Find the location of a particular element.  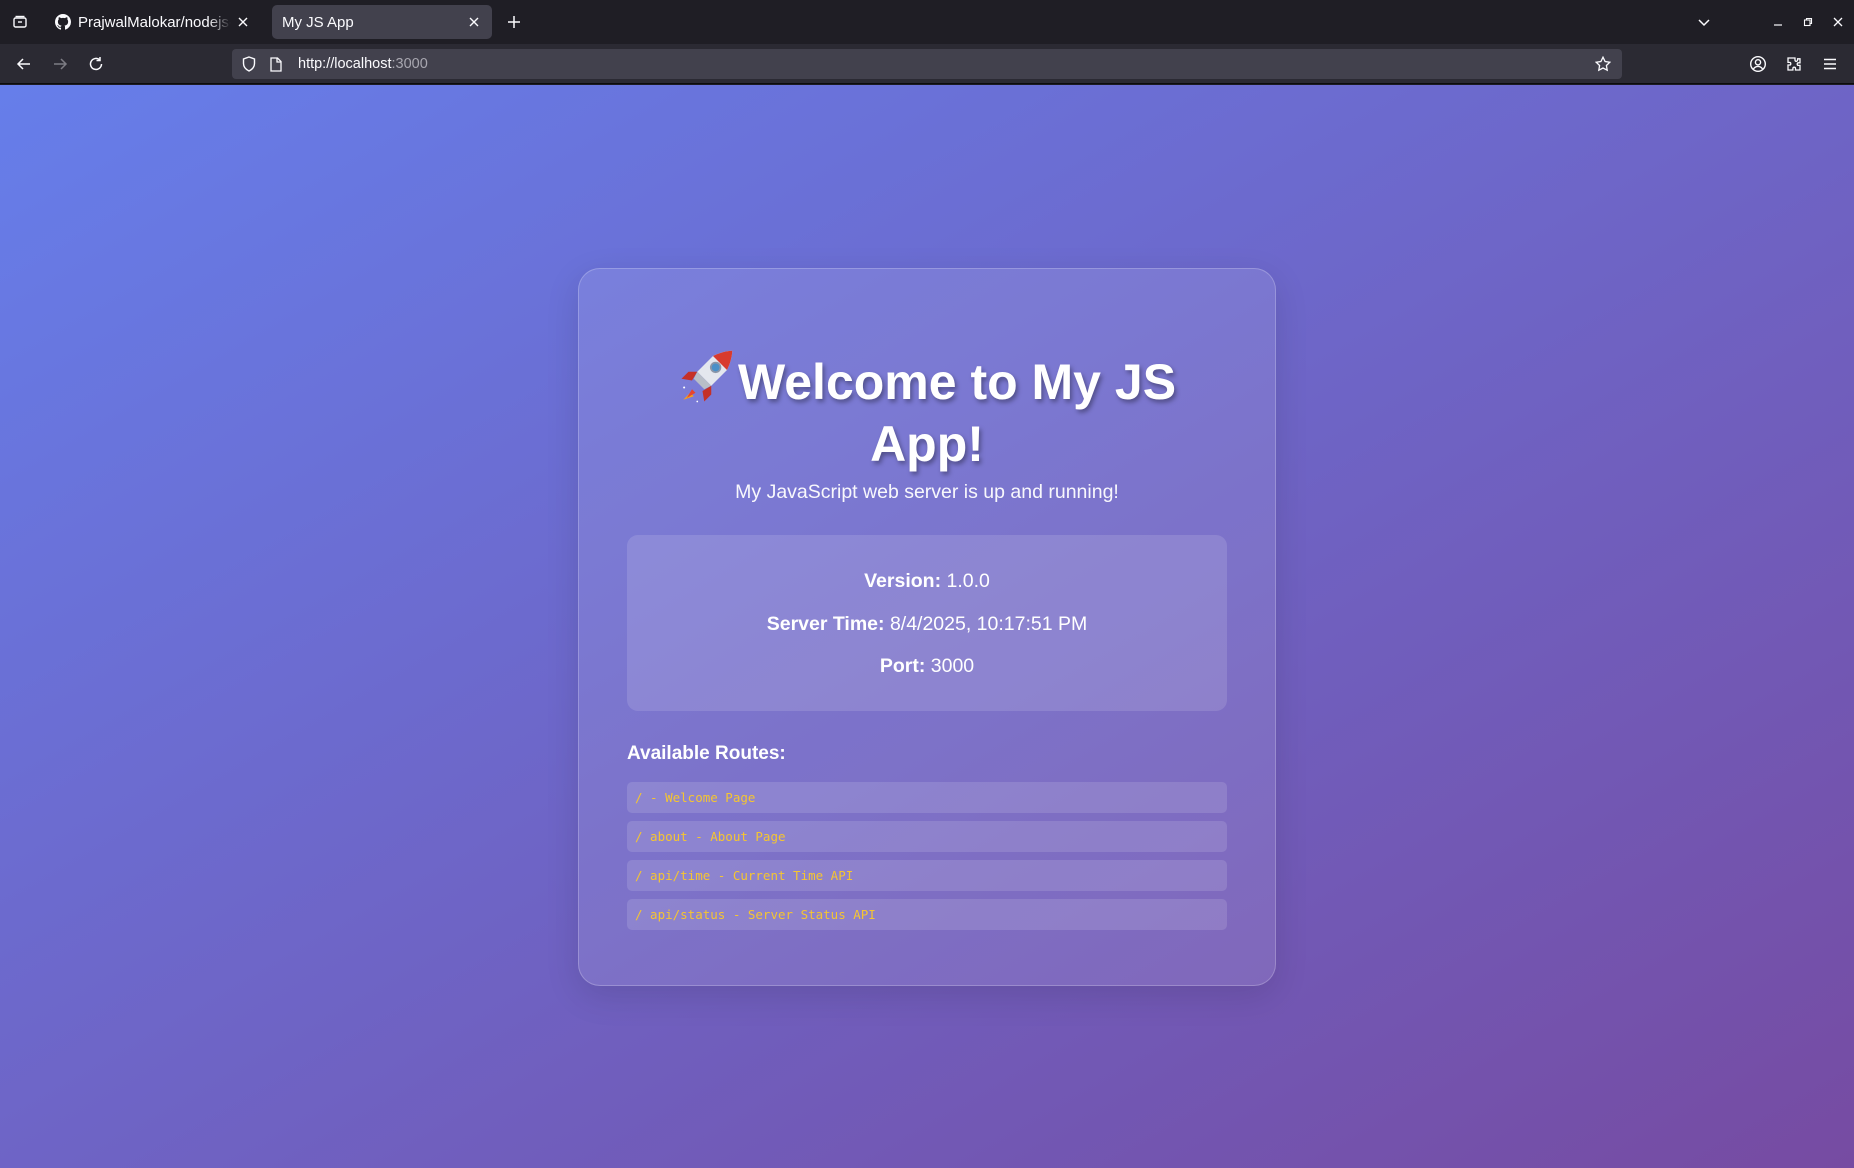

url-host: http://localhost is located at coordinates (345, 64).